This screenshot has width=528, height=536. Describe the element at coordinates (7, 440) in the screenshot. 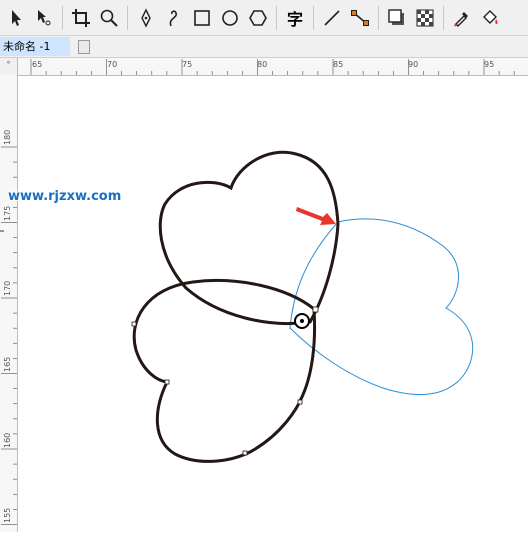

I see `ruler-label: 160` at that location.